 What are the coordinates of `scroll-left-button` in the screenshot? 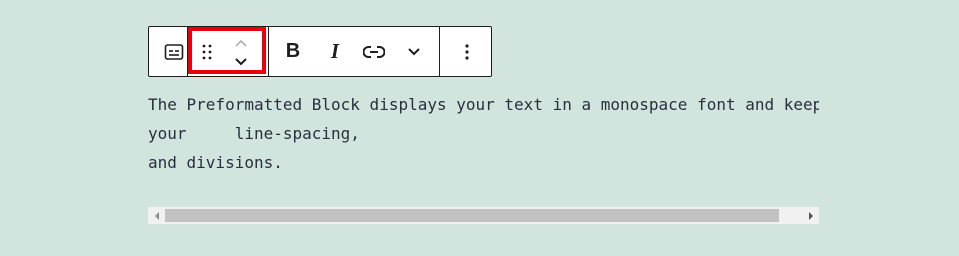 It's located at (156, 215).